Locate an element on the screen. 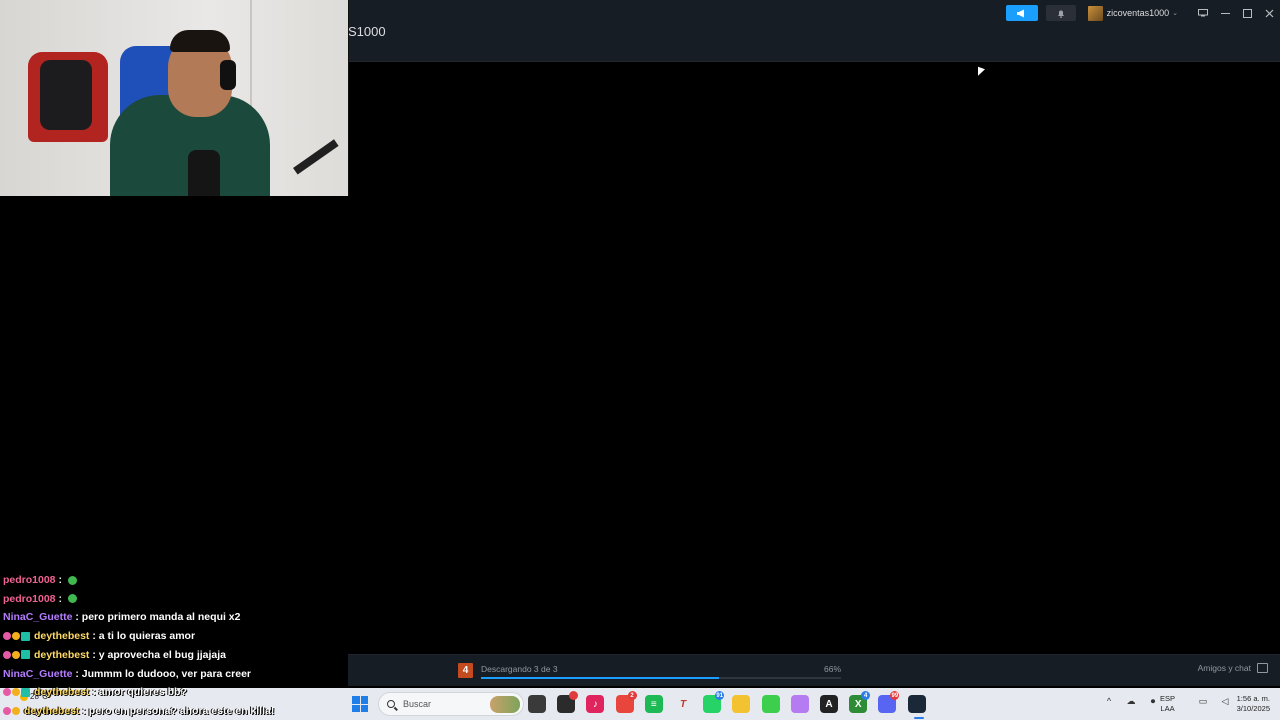 Image resolution: width=1280 pixels, height=720 pixels. megaphone-icon is located at coordinates (1021, 13).